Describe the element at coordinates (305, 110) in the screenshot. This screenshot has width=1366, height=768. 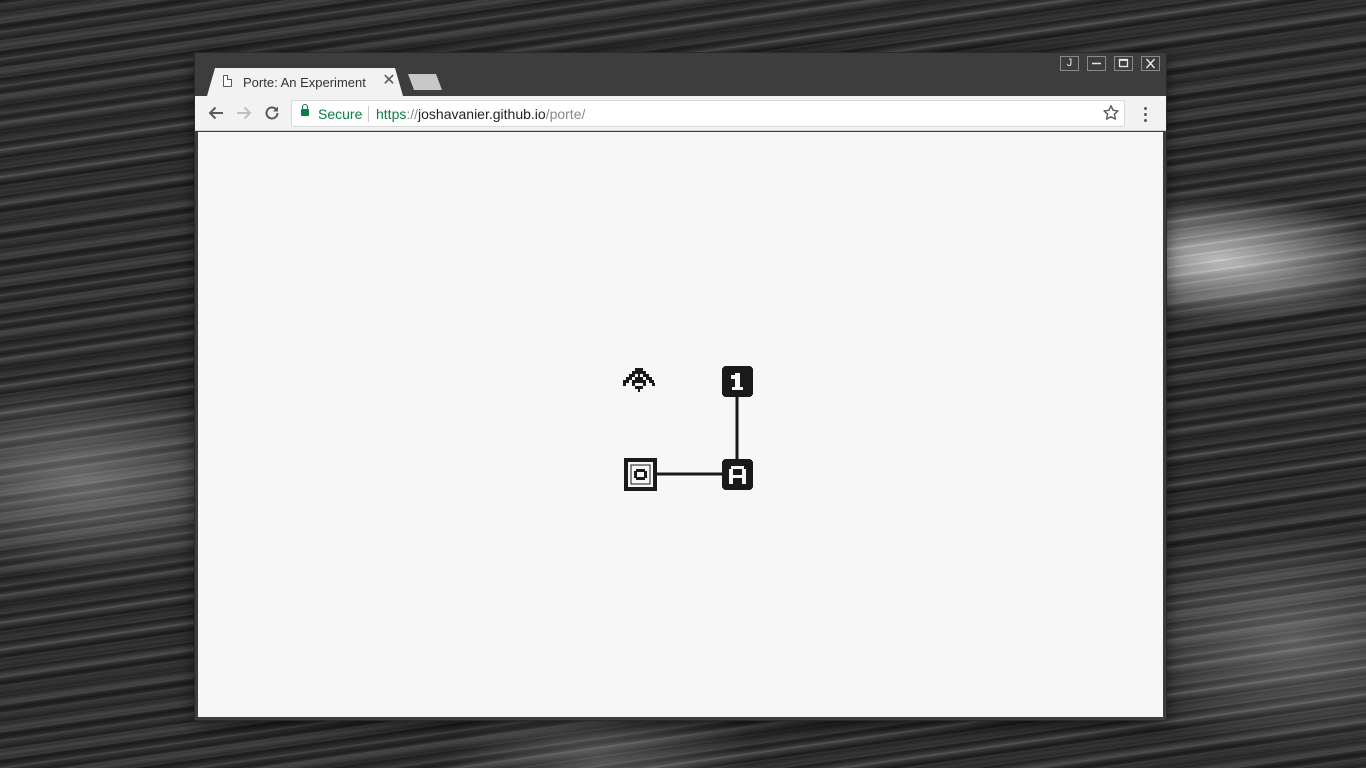
I see `lock-icon` at that location.